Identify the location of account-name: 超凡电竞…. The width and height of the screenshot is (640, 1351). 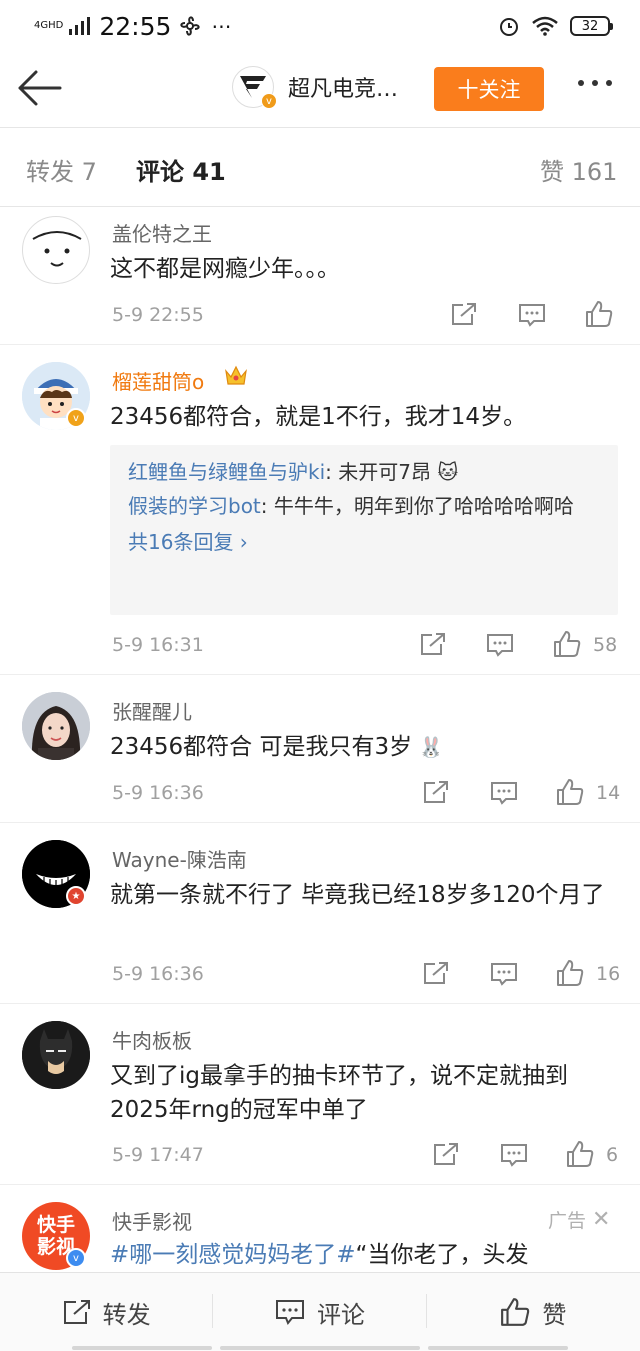
(343, 87).